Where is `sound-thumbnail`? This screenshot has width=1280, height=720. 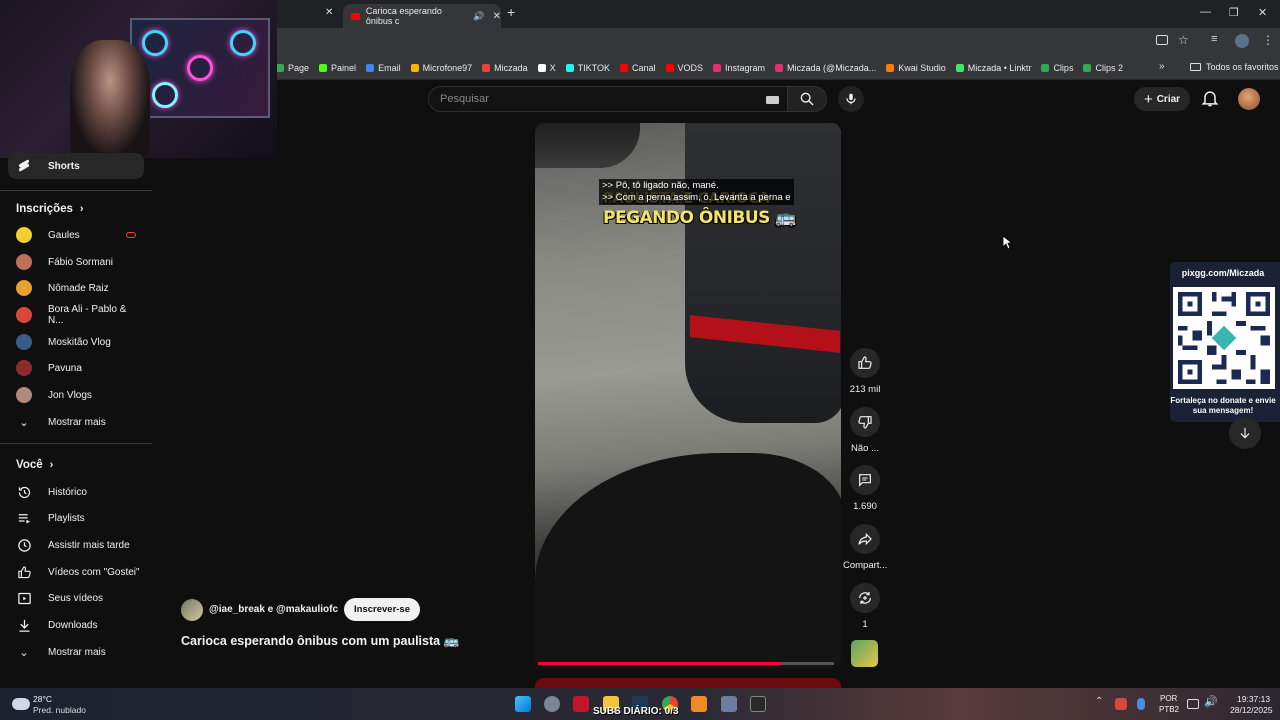
sound-thumbnail is located at coordinates (864, 653).